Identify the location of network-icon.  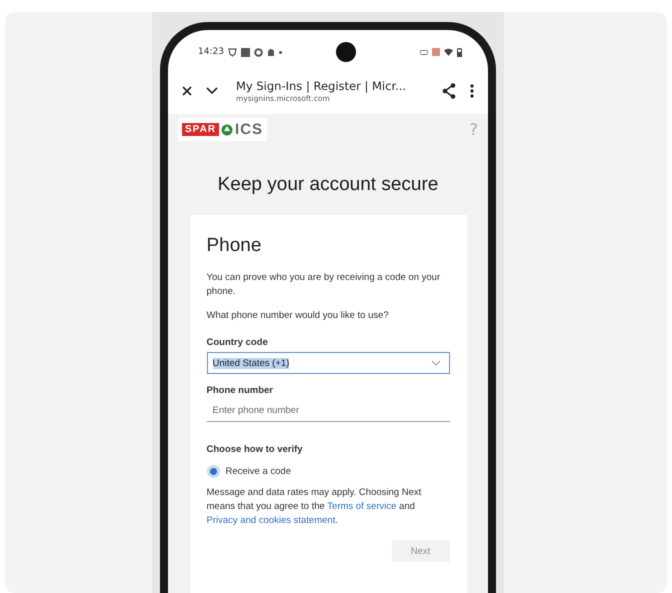
(436, 52).